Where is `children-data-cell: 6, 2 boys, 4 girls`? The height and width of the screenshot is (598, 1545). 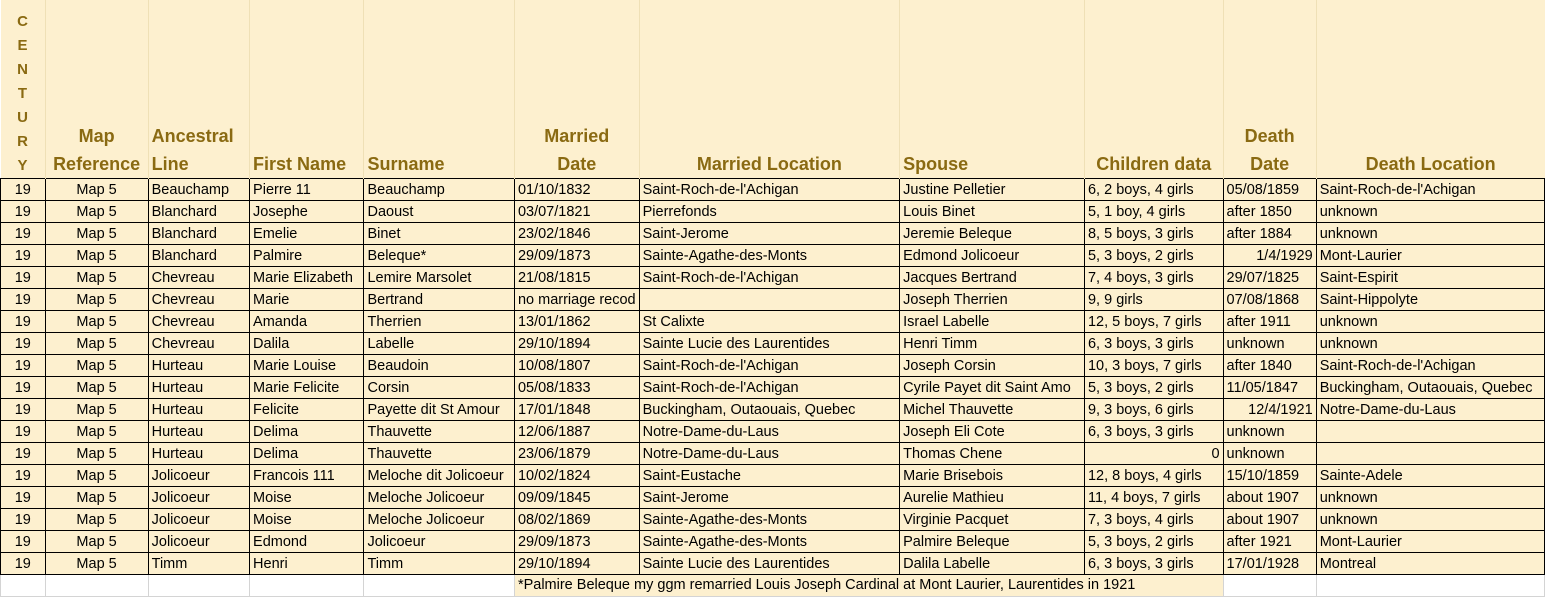
children-data-cell: 6, 2 boys, 4 girls is located at coordinates (1153, 189).